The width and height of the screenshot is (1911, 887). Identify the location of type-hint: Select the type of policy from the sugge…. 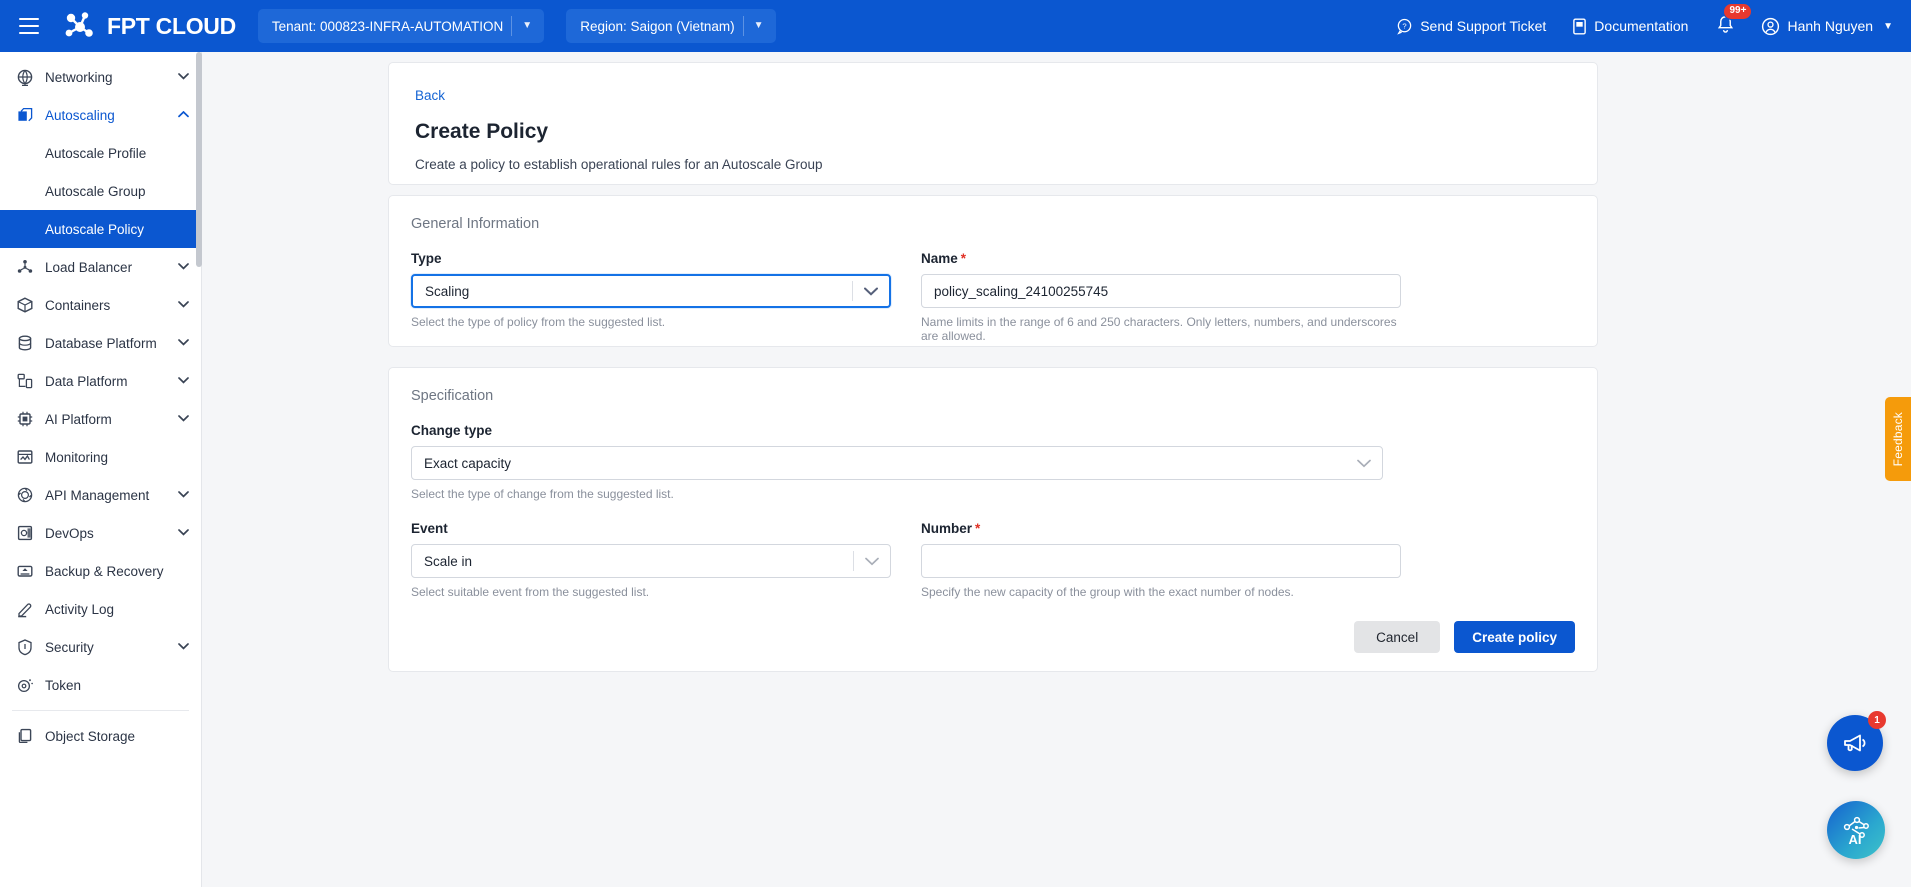
(538, 322).